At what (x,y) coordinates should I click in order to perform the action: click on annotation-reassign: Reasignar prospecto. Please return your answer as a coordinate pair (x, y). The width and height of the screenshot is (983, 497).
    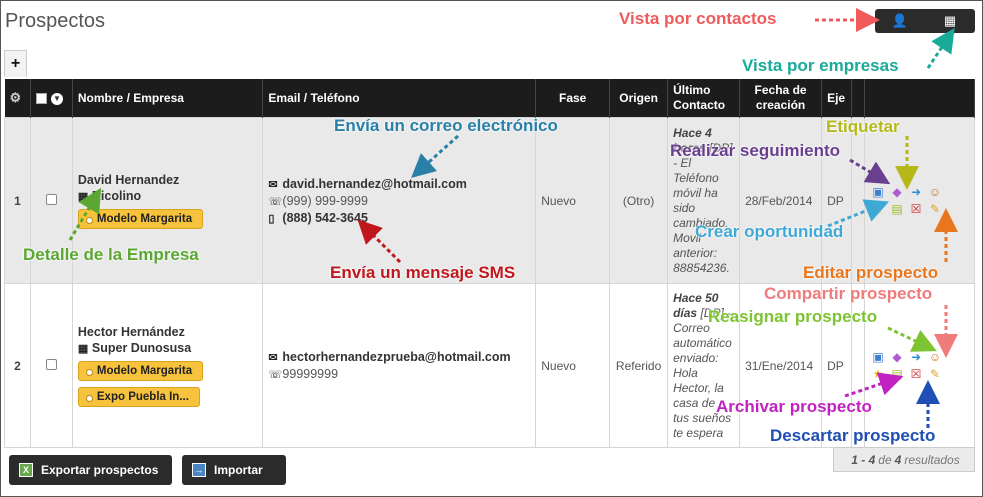
    Looking at the image, I should click on (793, 316).